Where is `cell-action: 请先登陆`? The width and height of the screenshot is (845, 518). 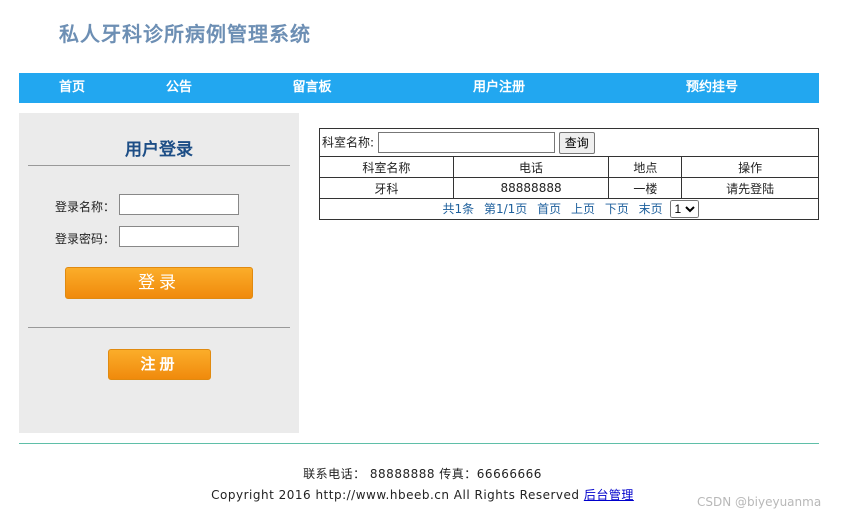
cell-action: 请先登陆 is located at coordinates (750, 188).